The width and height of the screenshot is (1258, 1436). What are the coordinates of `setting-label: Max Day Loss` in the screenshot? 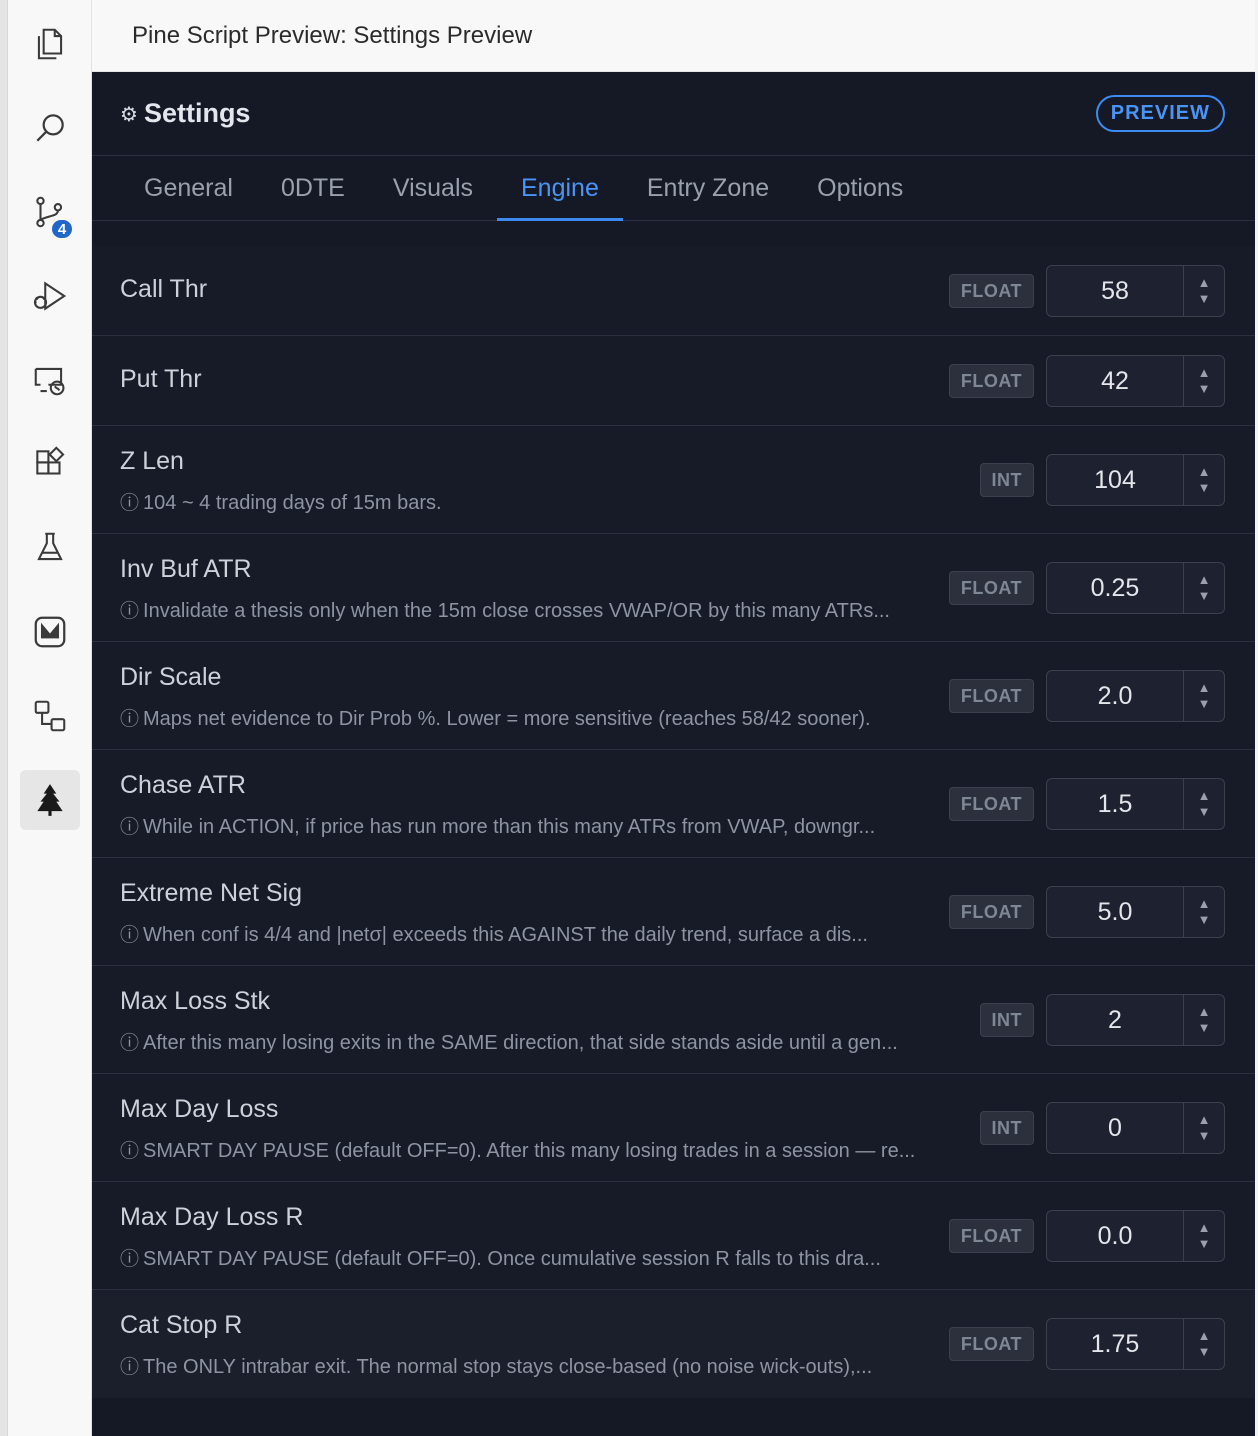 It's located at (199, 1109).